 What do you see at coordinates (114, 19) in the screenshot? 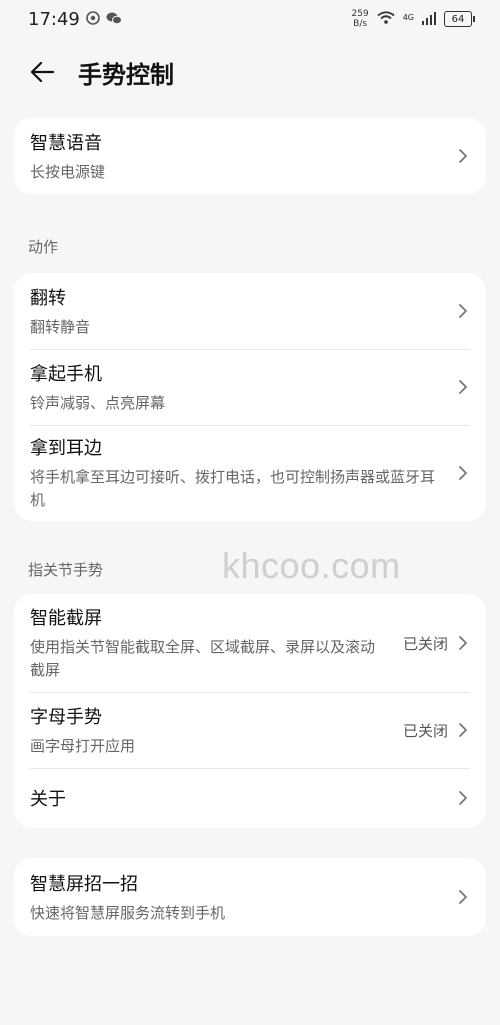
I see `wechat-icon` at bounding box center [114, 19].